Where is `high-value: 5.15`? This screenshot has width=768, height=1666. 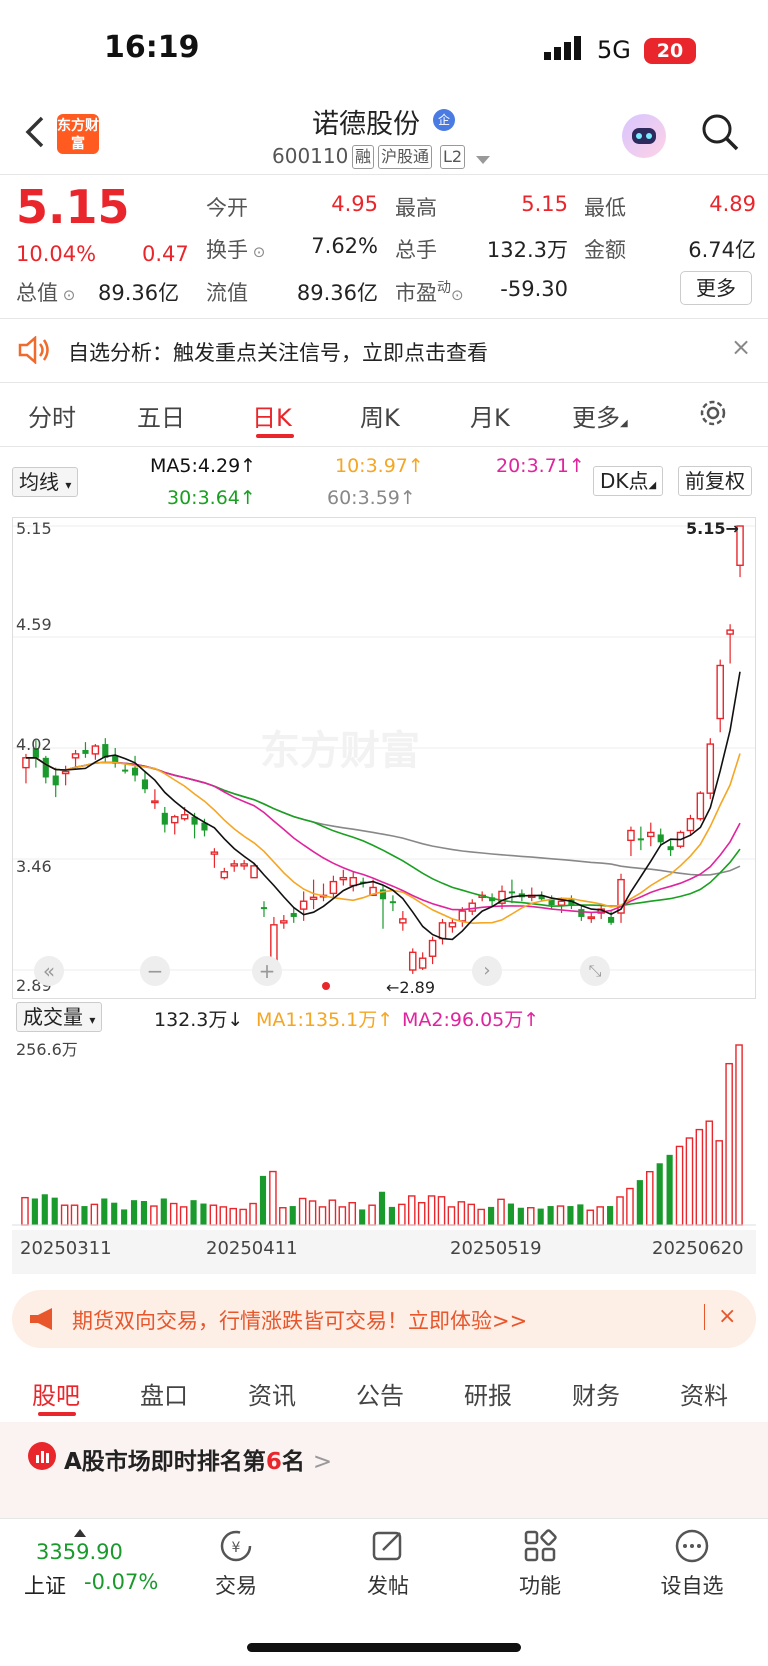
high-value: 5.15 is located at coordinates (544, 204).